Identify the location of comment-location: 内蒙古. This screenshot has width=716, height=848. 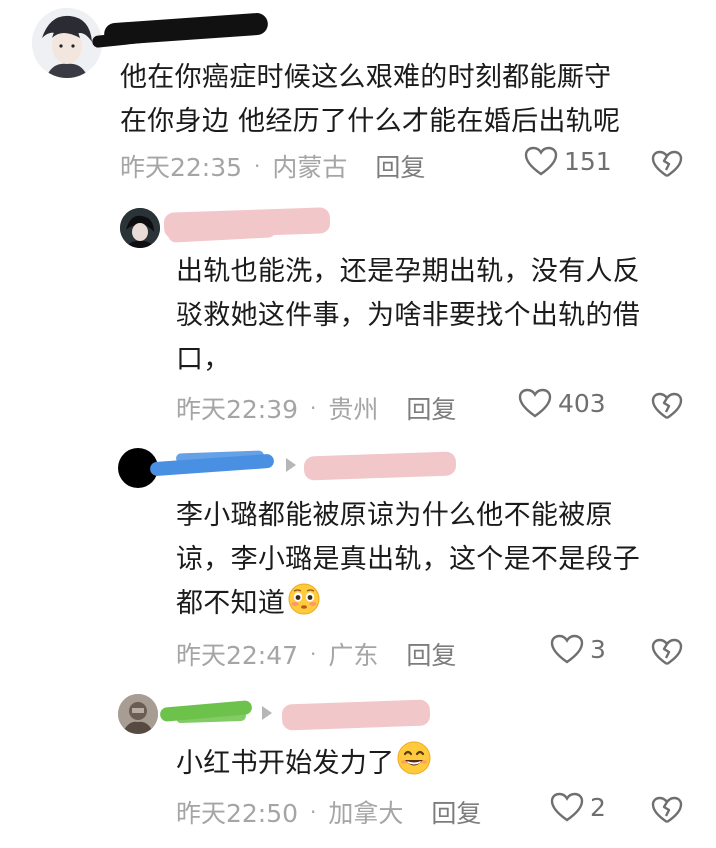
(310, 167).